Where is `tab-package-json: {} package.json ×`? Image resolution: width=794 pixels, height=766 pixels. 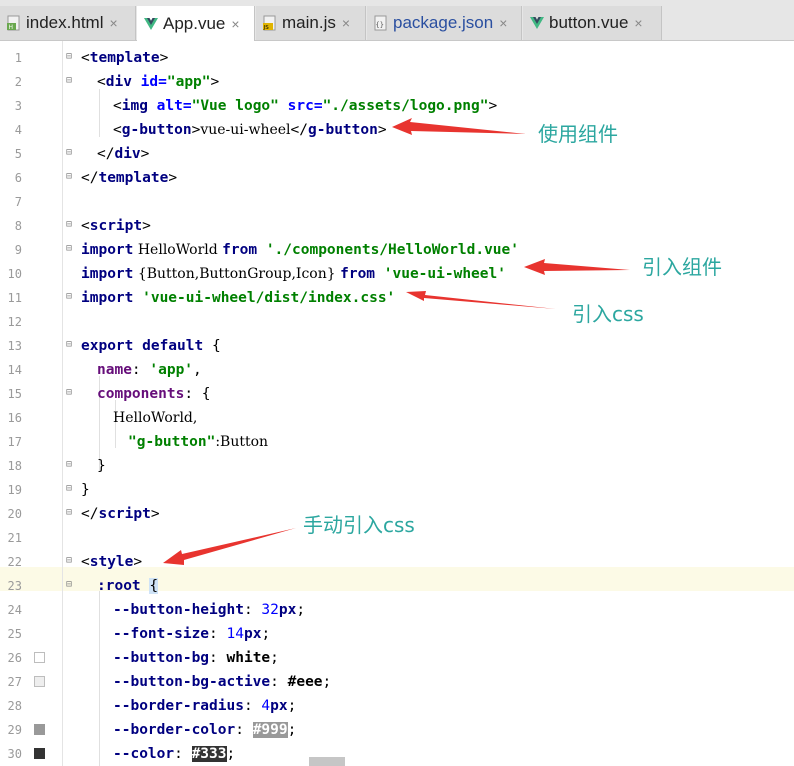 tab-package-json: {} package.json × is located at coordinates (444, 23).